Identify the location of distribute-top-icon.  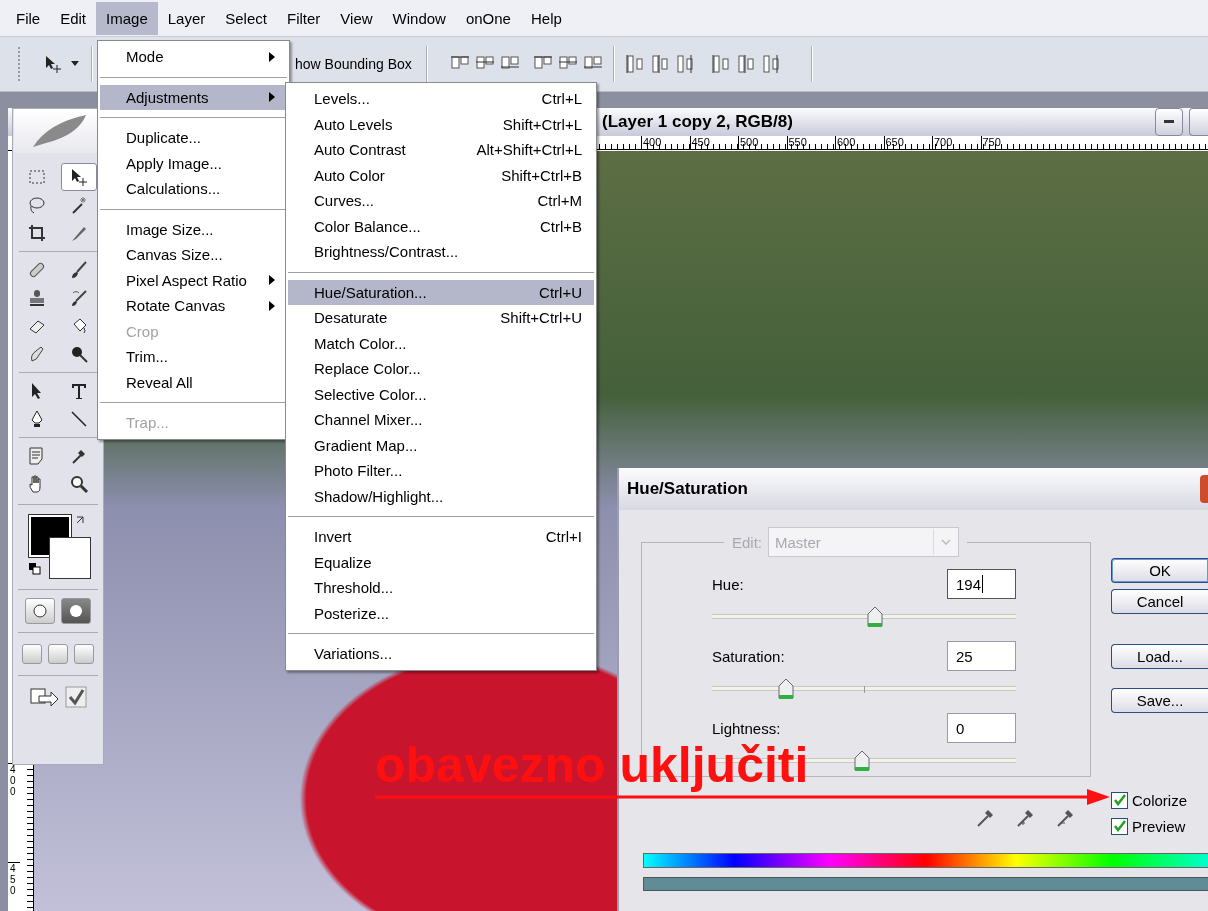
(634, 64).